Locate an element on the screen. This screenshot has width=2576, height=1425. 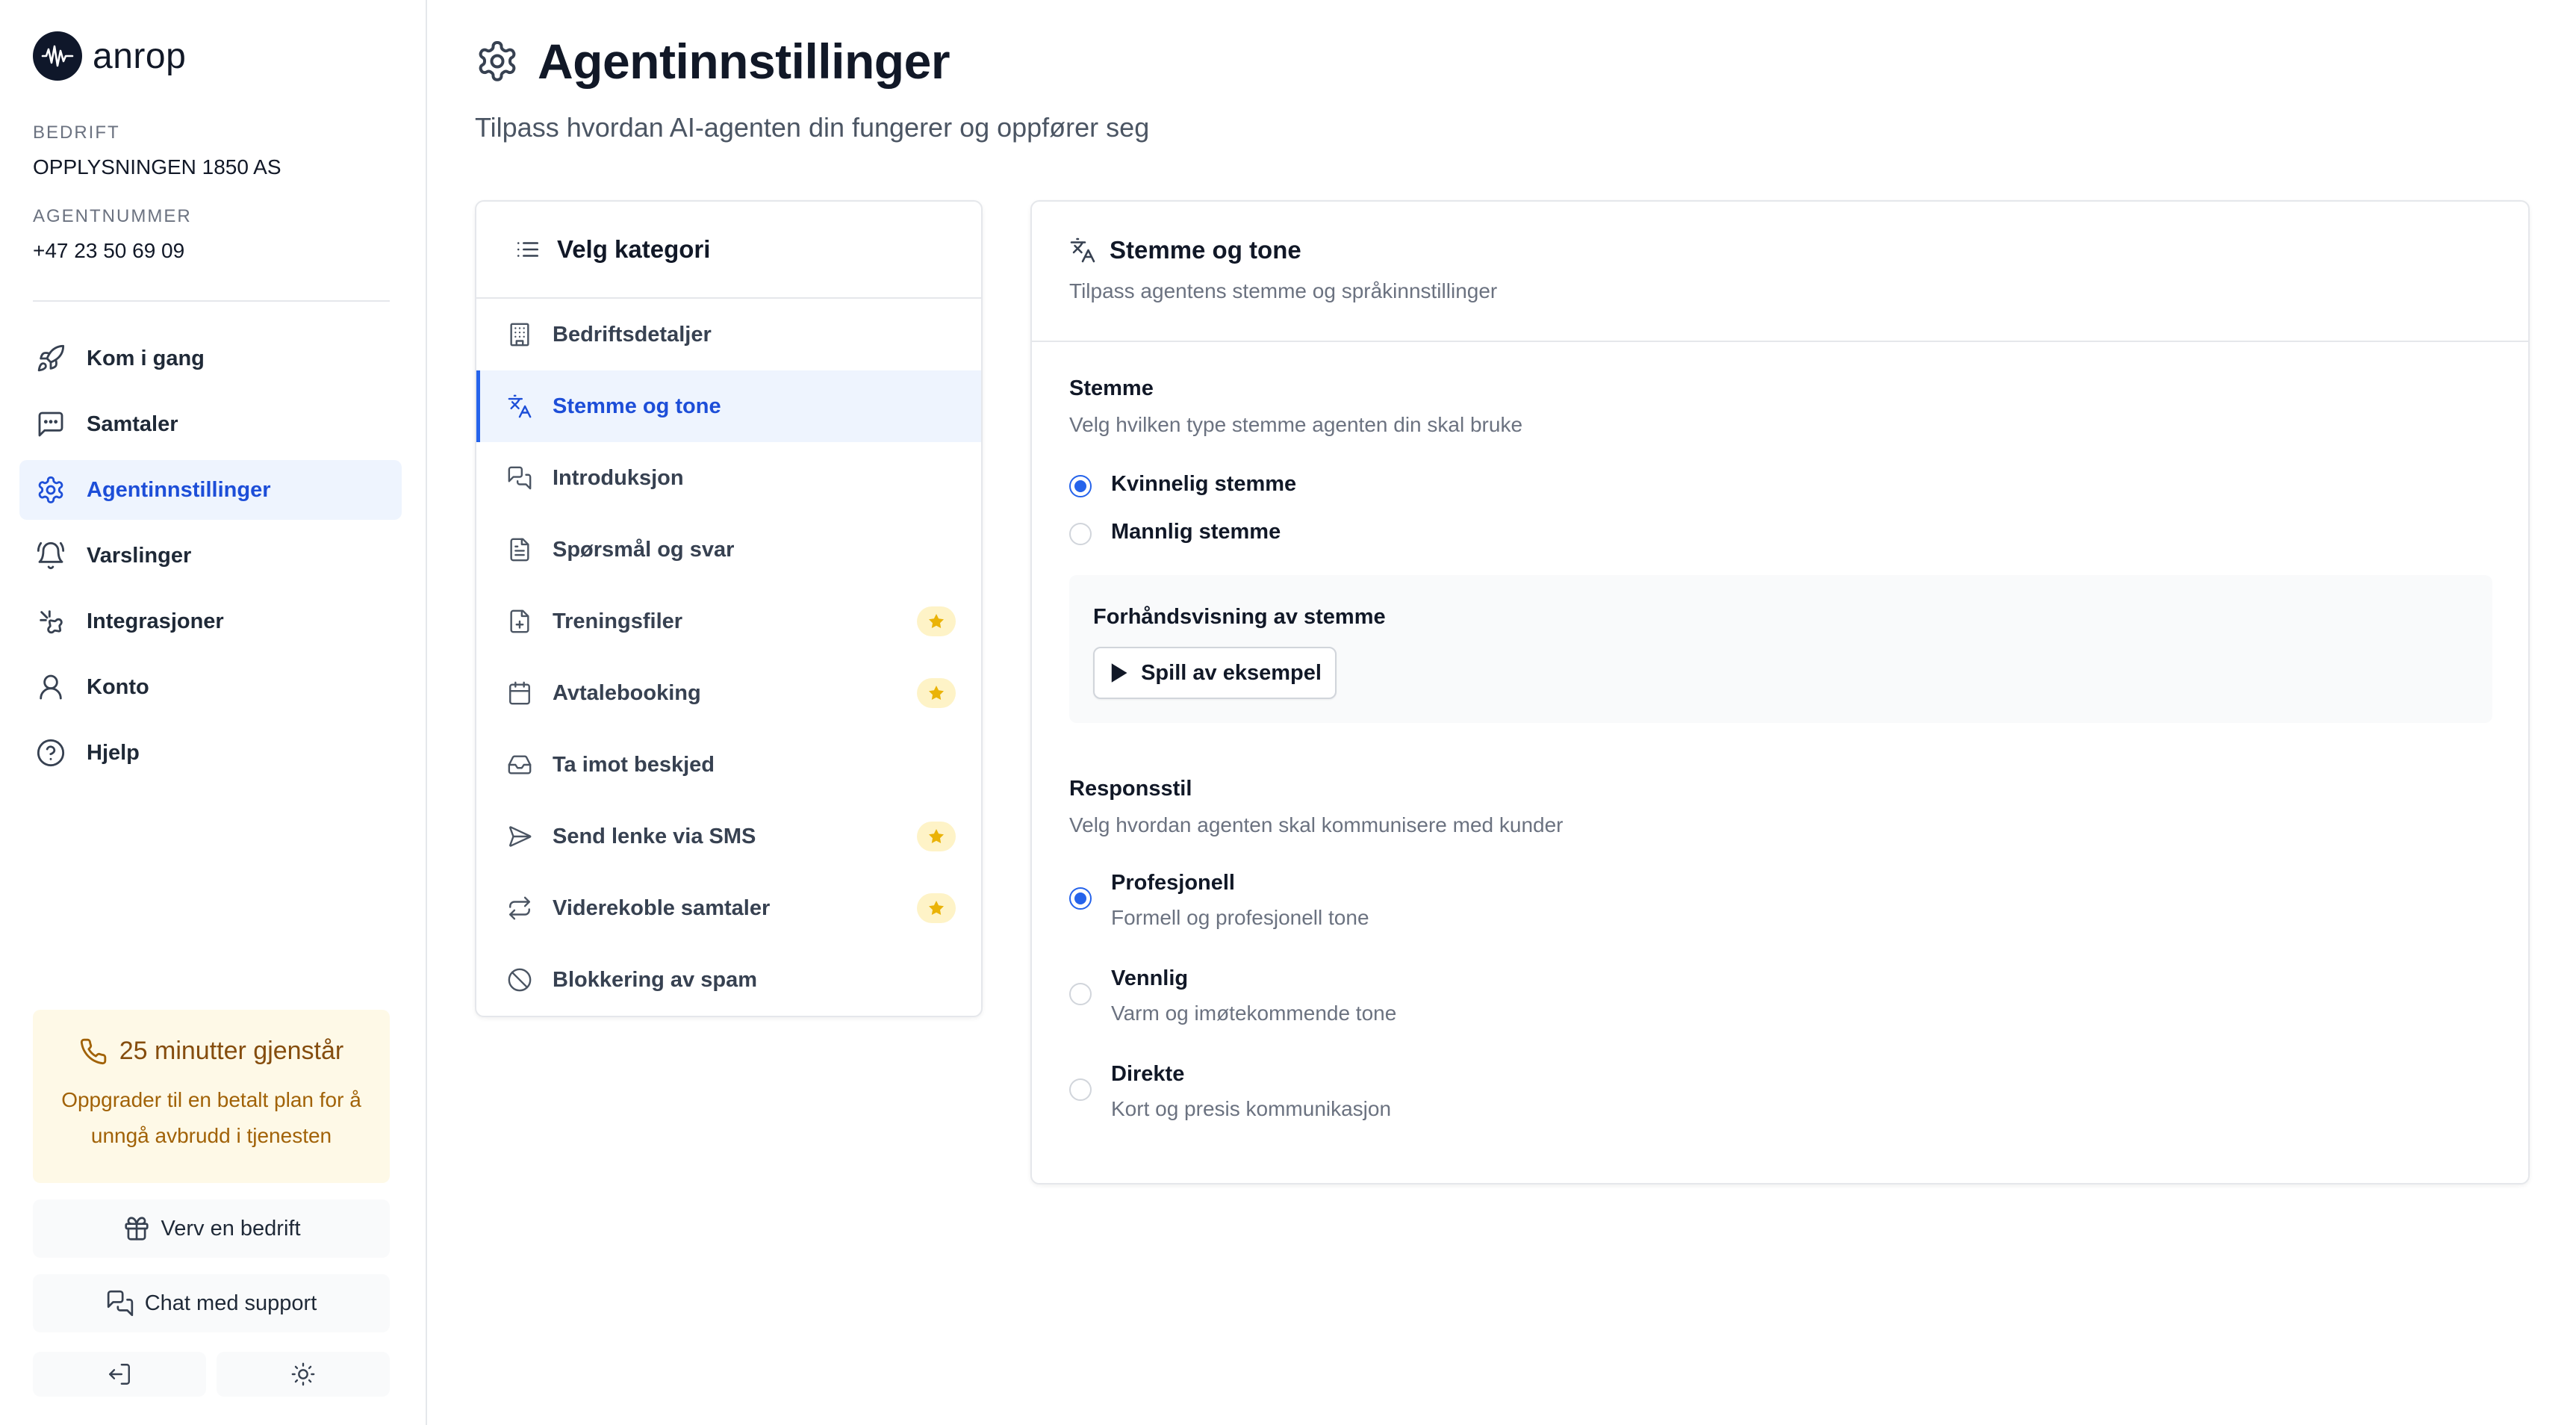
settings-title: Stemme og tone is located at coordinates (1205, 250).